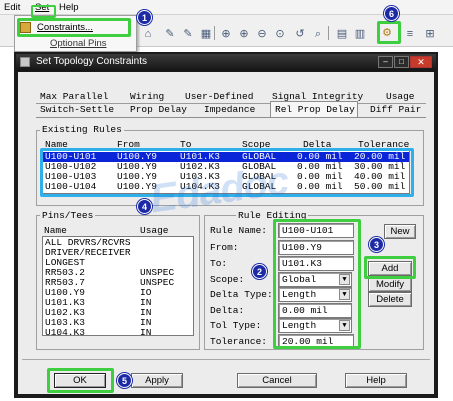  What do you see at coordinates (316, 247) in the screenshot?
I see `from-input: U100.Y9` at bounding box center [316, 247].